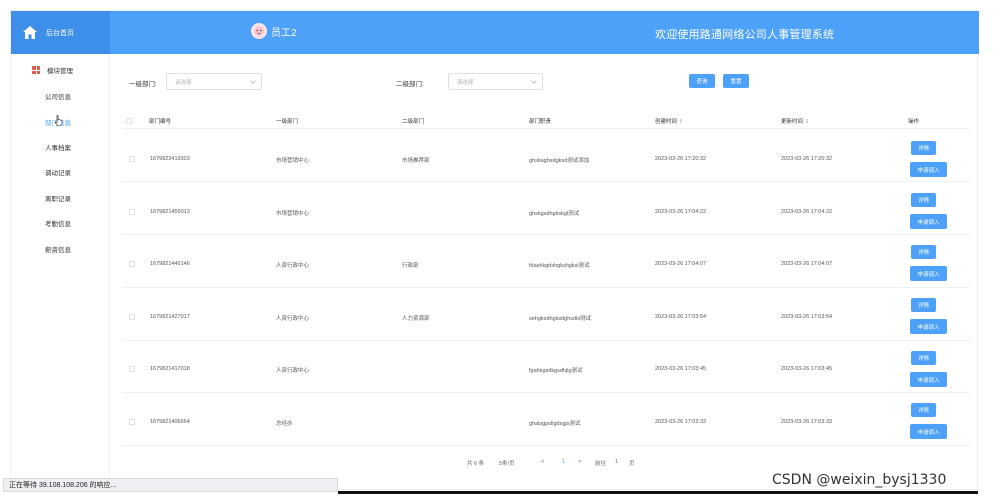  I want to click on col-header-created-label: 创建时间, so click(666, 122).